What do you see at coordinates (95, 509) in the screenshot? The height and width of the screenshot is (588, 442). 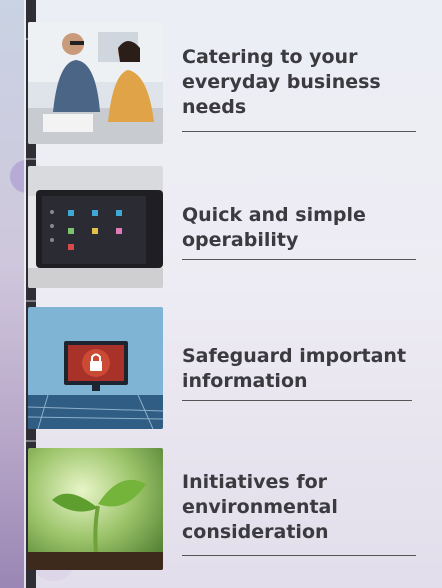 I see `seedling-image` at bounding box center [95, 509].